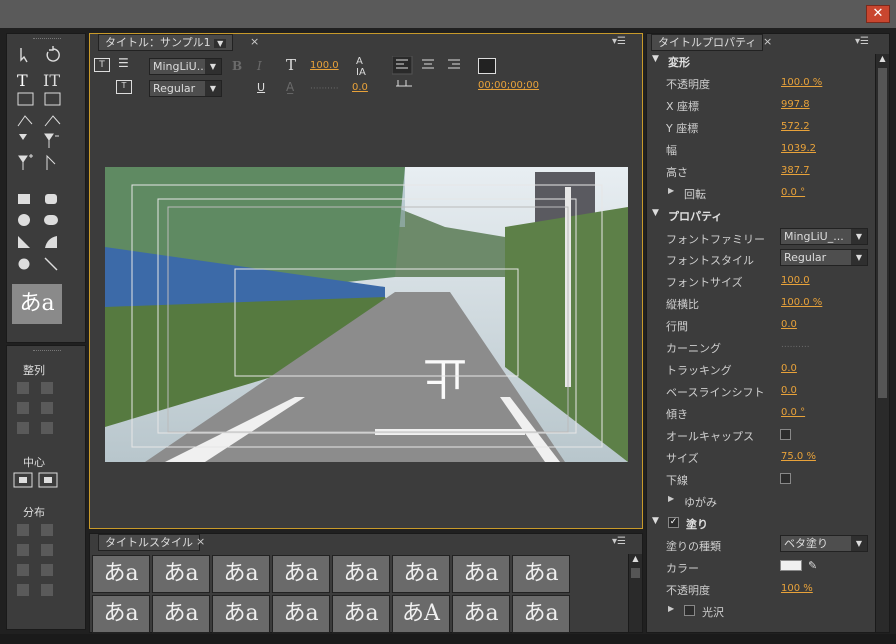 The width and height of the screenshot is (896, 644). What do you see at coordinates (166, 42) in the screenshot?
I see `tab-title-sample: タイトル：サンプル1 ▼` at bounding box center [166, 42].